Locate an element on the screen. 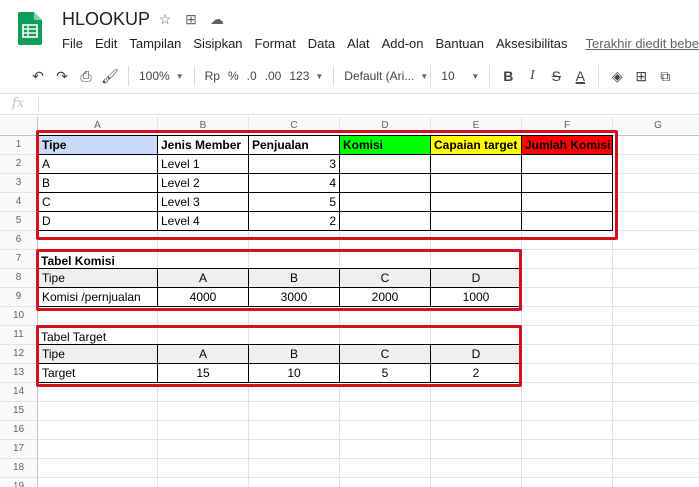 The width and height of the screenshot is (699, 487). menu-addon: Add-on is located at coordinates (403, 43).